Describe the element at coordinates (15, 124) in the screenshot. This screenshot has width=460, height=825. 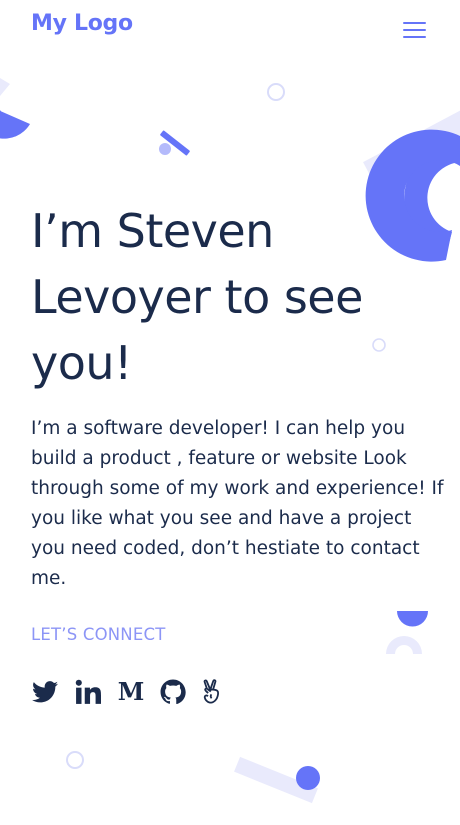
I see `deco-half-disc` at that location.